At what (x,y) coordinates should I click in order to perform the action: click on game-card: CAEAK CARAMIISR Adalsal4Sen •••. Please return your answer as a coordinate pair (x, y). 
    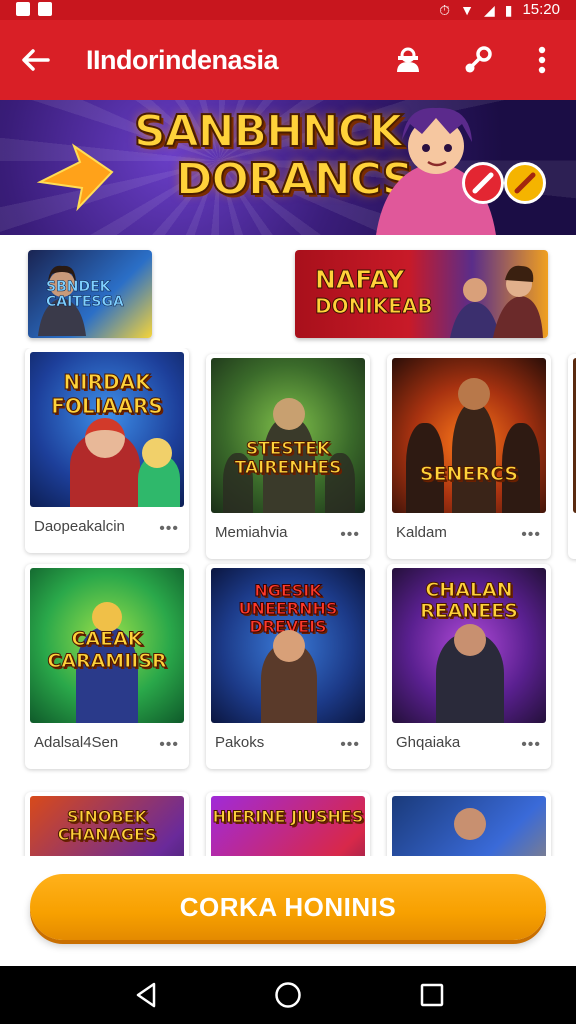
    Looking at the image, I should click on (107, 666).